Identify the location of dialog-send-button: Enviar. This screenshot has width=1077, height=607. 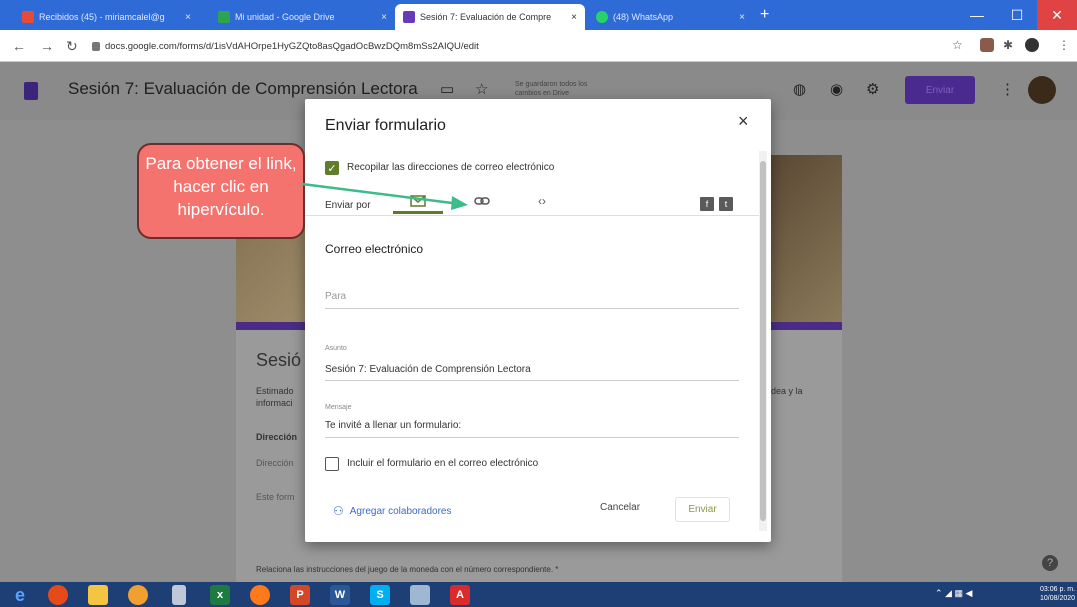
(702, 509).